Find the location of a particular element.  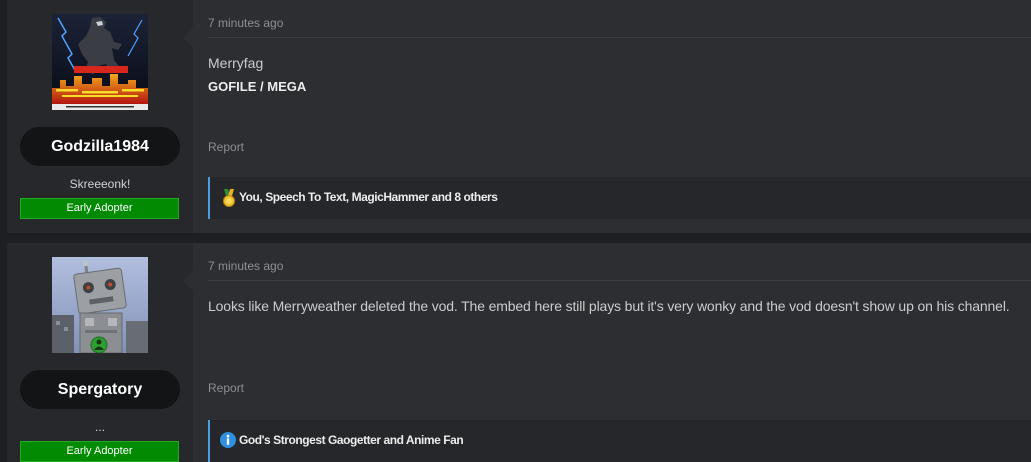

post-body-links: GOFILE / MEGA is located at coordinates (257, 87).